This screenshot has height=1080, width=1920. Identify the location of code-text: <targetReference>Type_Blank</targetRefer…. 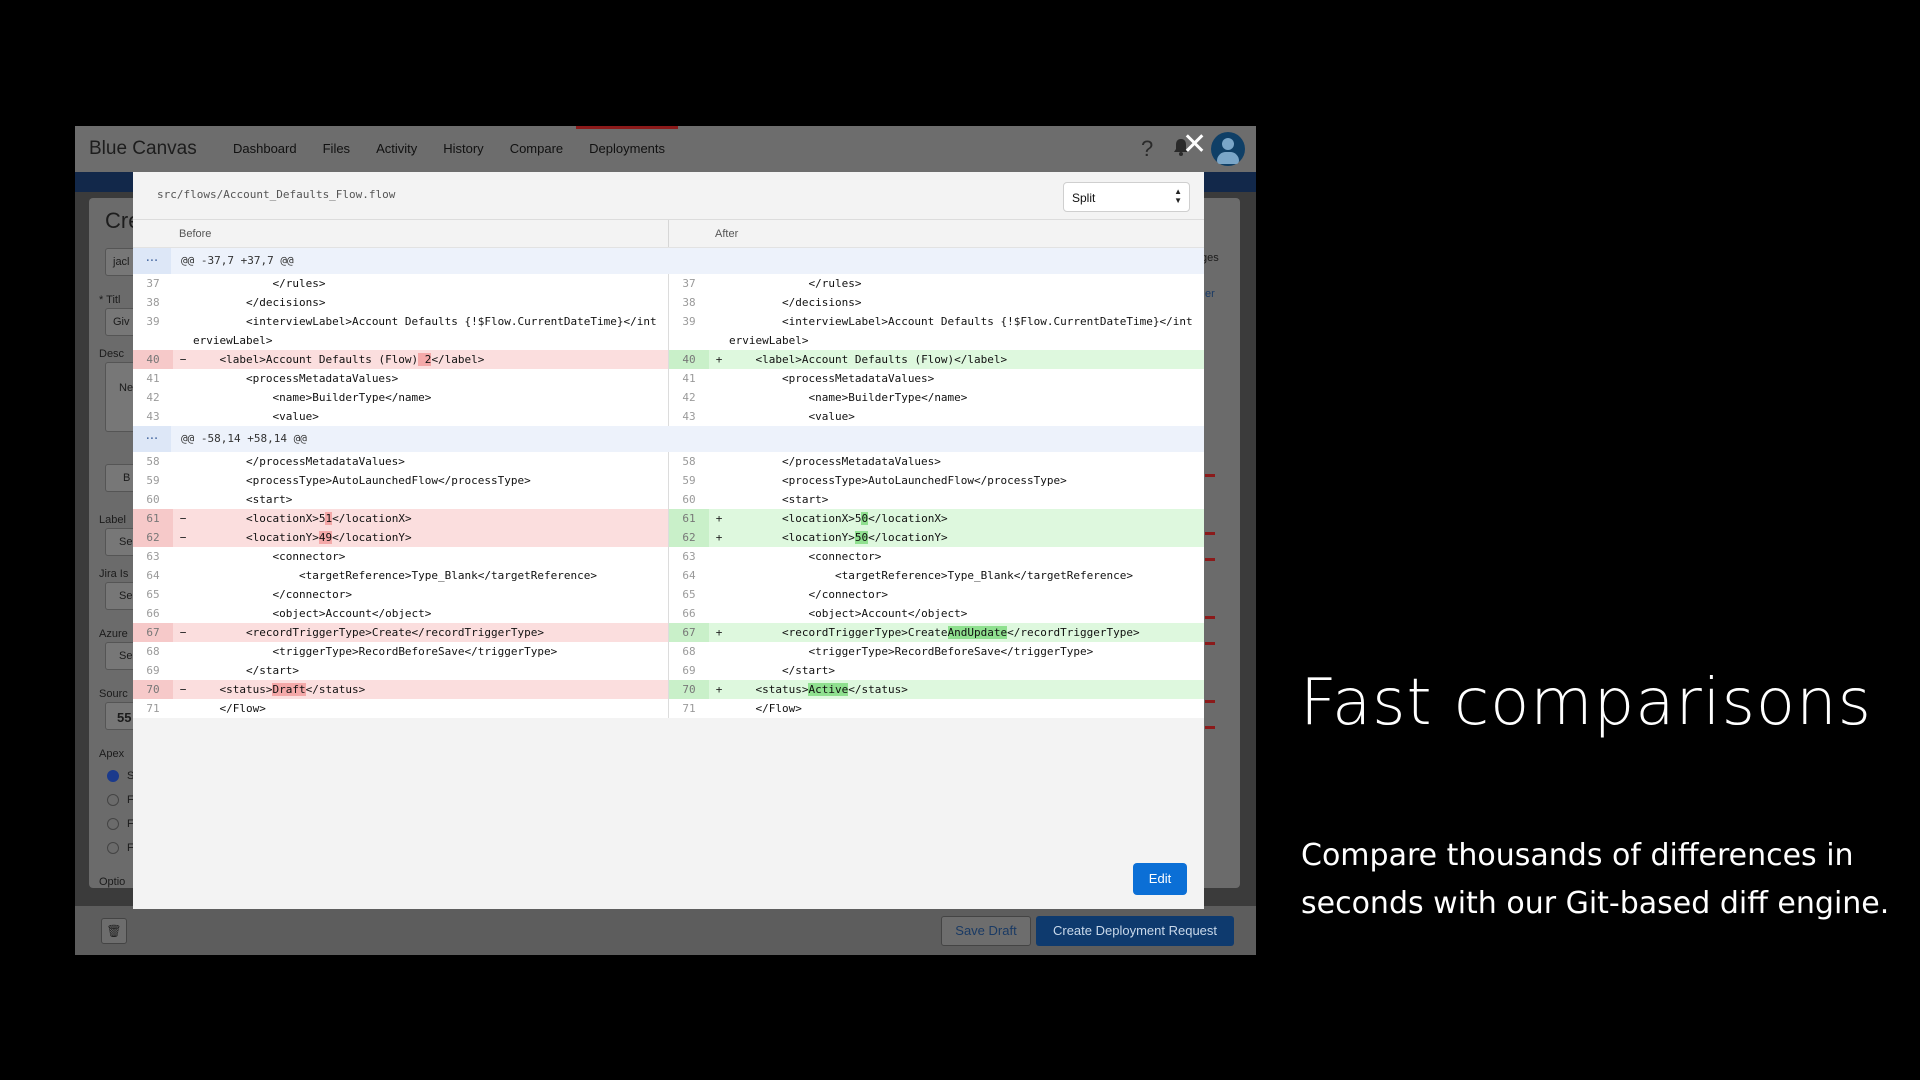
(931, 575).